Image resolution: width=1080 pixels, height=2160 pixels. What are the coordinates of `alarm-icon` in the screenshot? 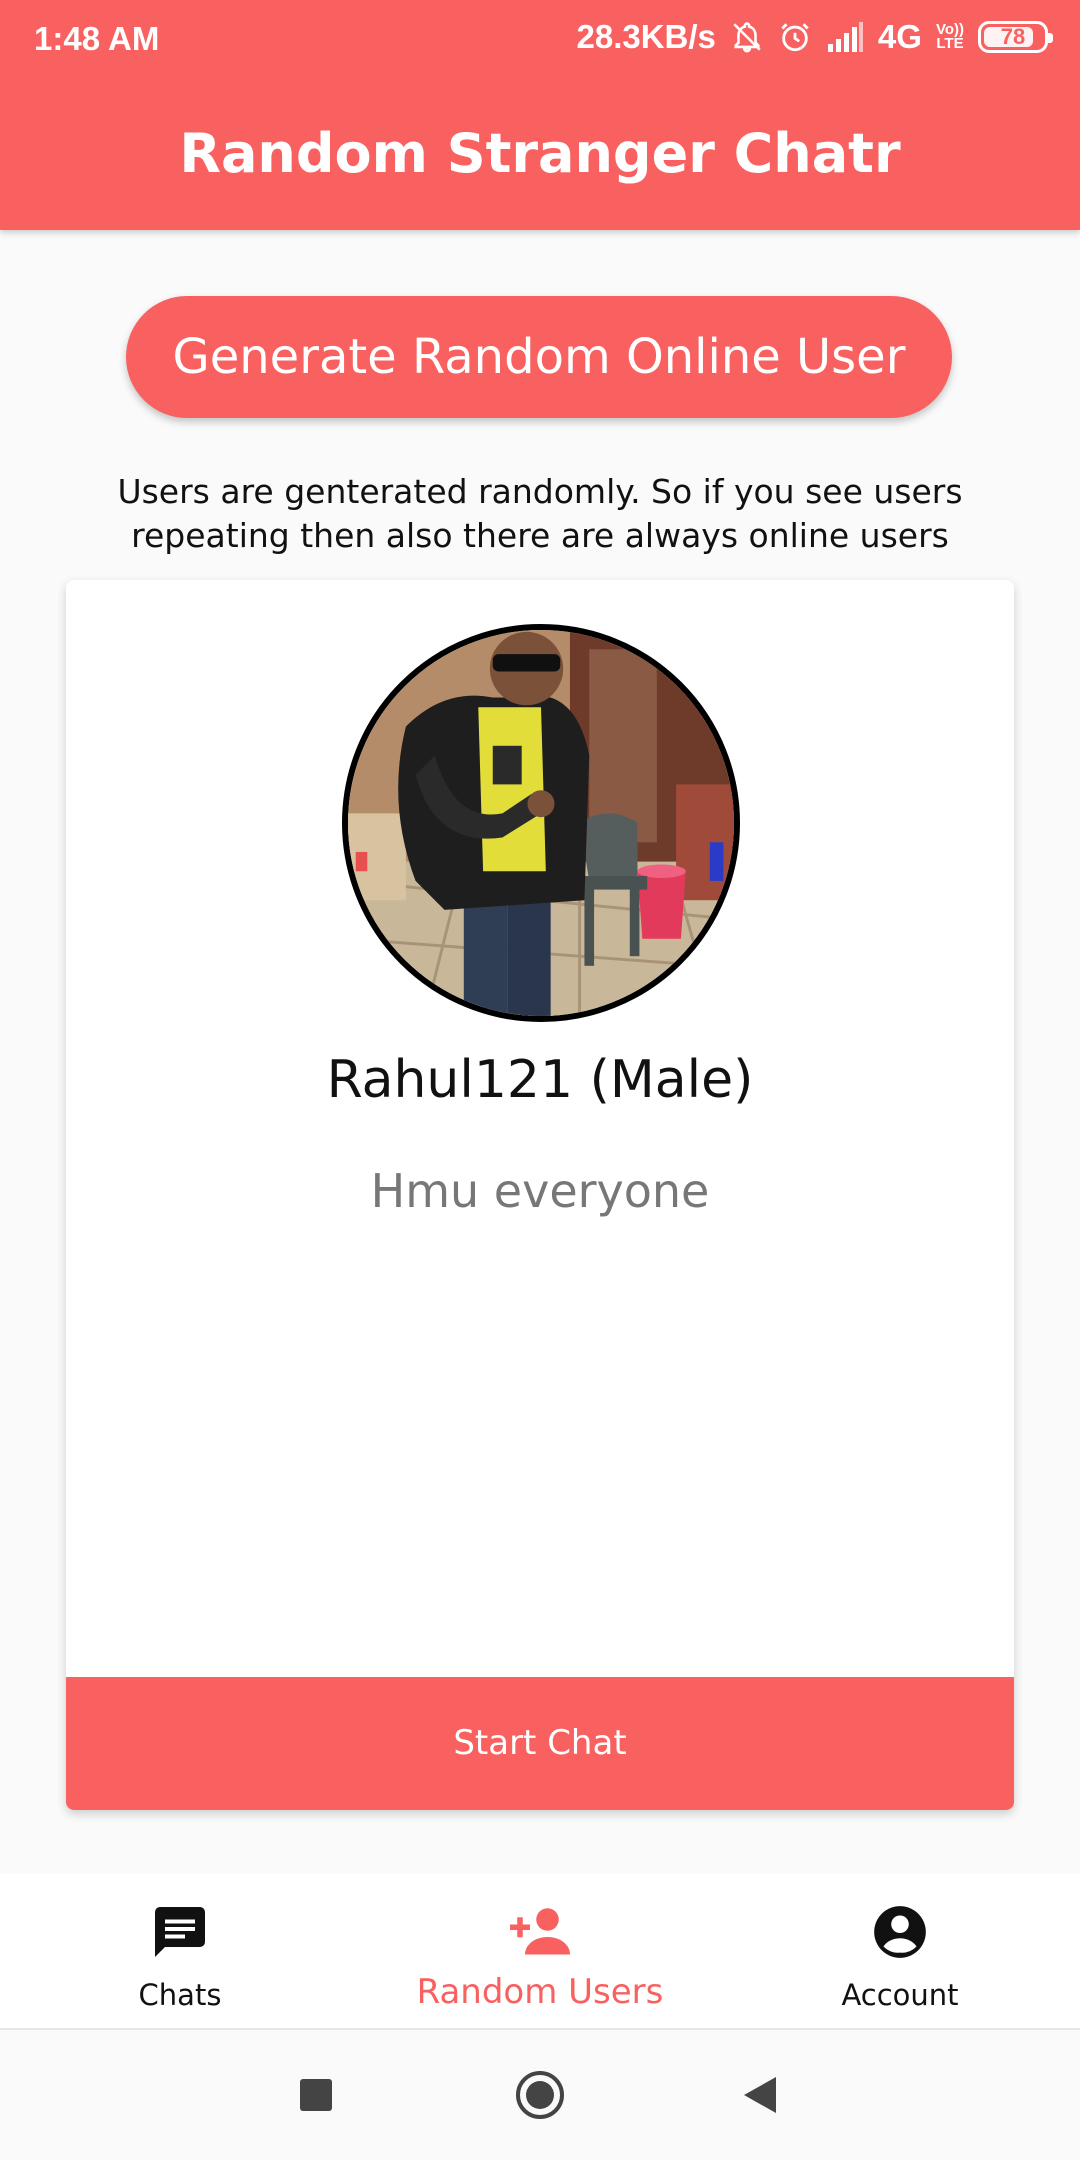 It's located at (795, 37).